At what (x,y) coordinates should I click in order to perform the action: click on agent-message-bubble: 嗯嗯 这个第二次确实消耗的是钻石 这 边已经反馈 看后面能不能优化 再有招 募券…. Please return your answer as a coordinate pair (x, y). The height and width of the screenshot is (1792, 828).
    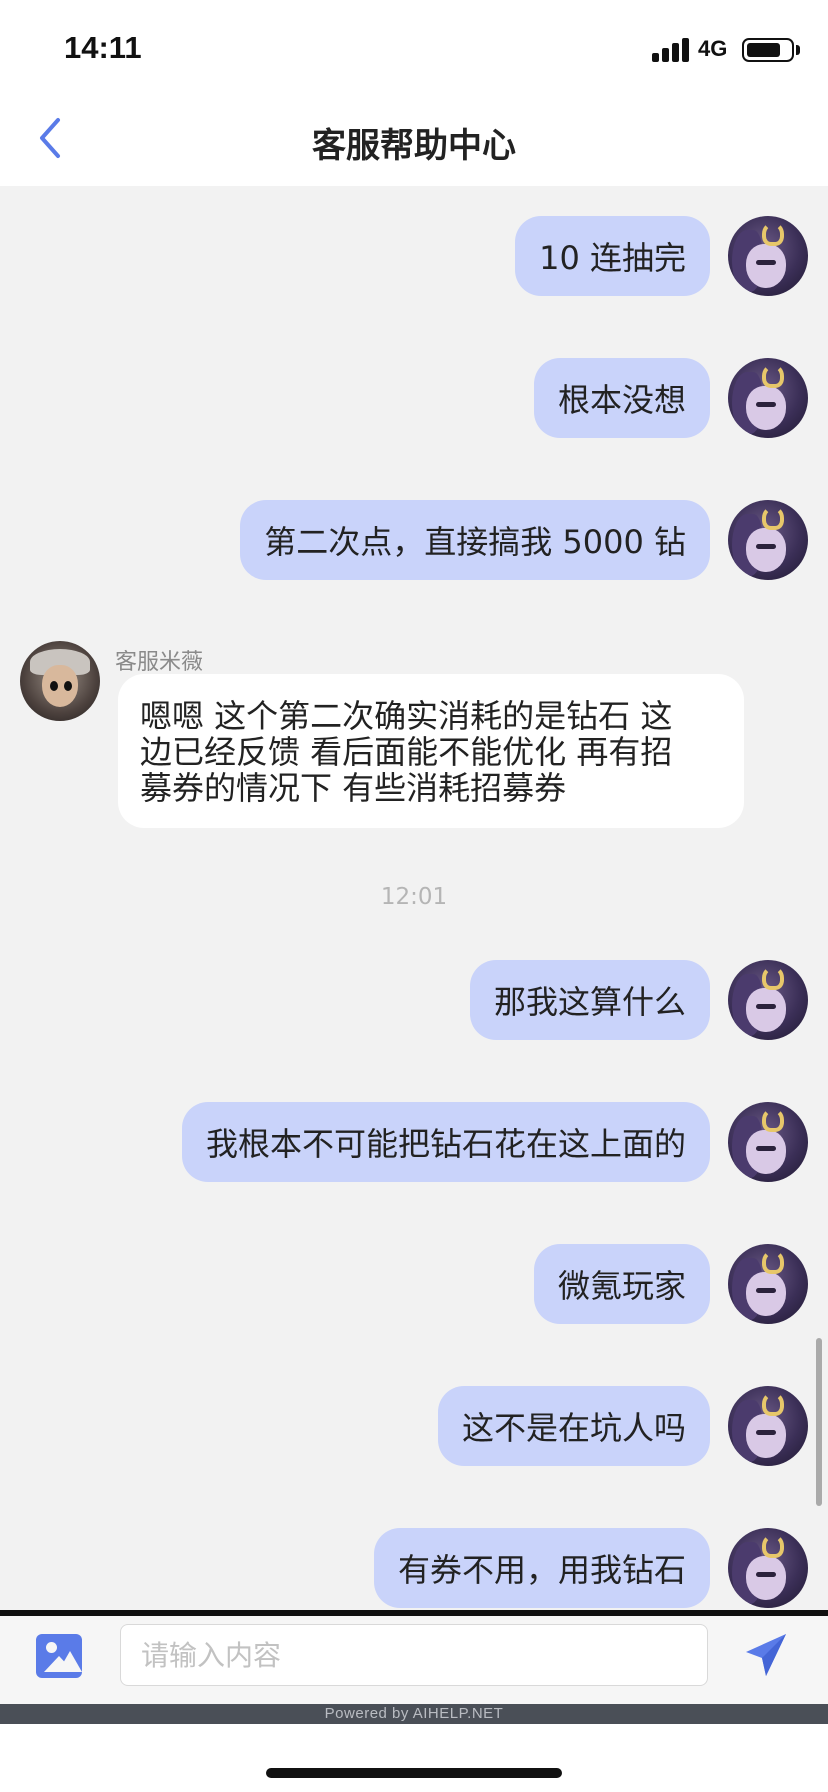
    Looking at the image, I should click on (431, 751).